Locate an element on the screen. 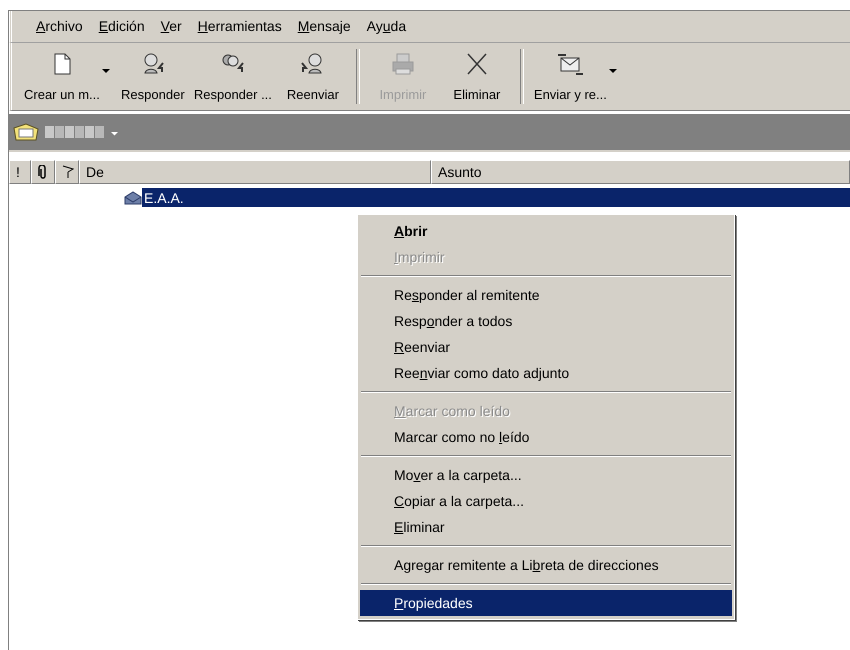 Image resolution: width=850 pixels, height=650 pixels. menu-item: Propiedades is located at coordinates (546, 603).